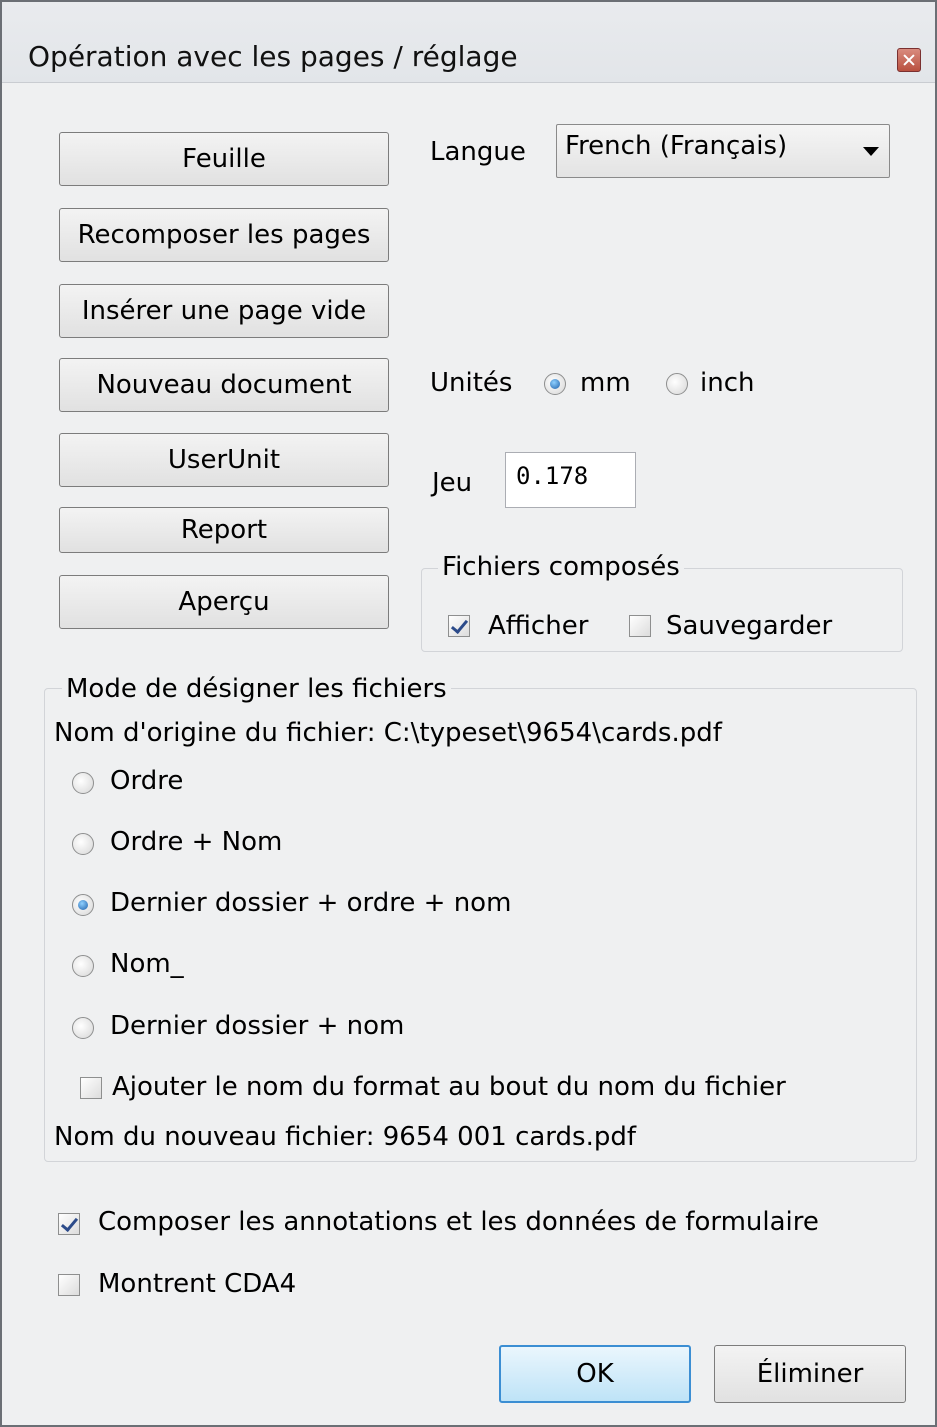 The image size is (937, 1427). Describe the element at coordinates (727, 383) in the screenshot. I see `units-inch-label: inch` at that location.